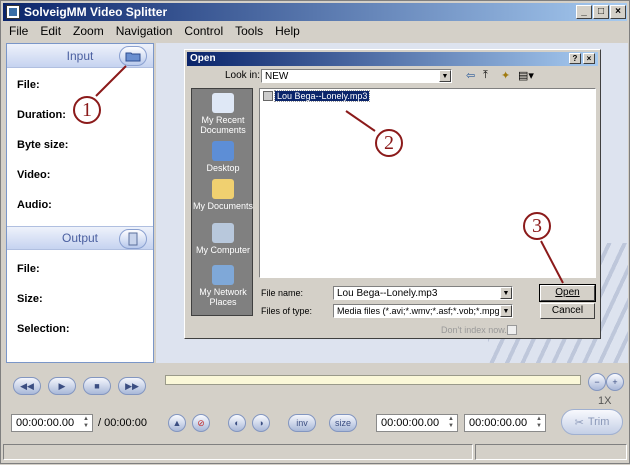 The image size is (630, 465). Describe the element at coordinates (122, 423) in the screenshot. I see `total-time: / 00:00:00` at that location.